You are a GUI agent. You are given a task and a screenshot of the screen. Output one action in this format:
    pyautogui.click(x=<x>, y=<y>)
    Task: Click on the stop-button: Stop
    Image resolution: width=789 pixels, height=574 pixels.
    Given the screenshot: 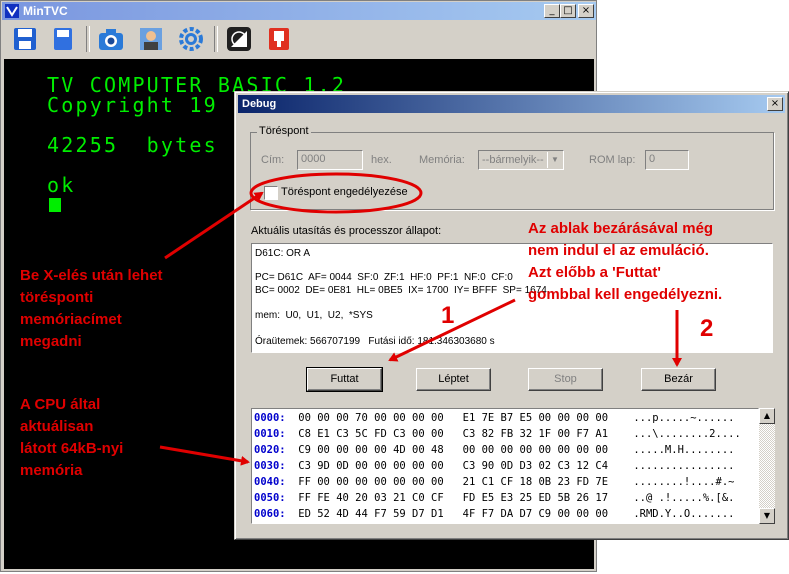 What is the action you would take?
    pyautogui.click(x=565, y=379)
    